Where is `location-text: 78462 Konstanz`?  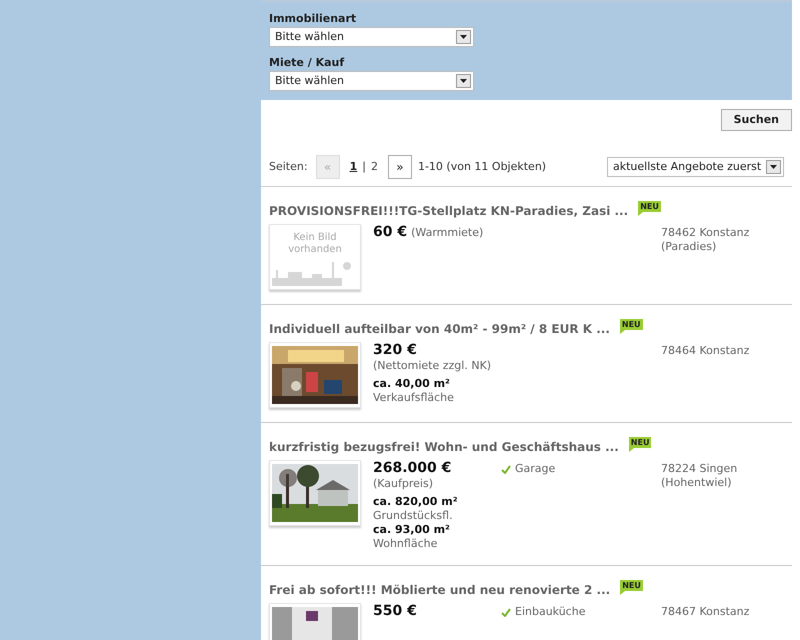
location-text: 78462 Konstanz is located at coordinates (705, 233).